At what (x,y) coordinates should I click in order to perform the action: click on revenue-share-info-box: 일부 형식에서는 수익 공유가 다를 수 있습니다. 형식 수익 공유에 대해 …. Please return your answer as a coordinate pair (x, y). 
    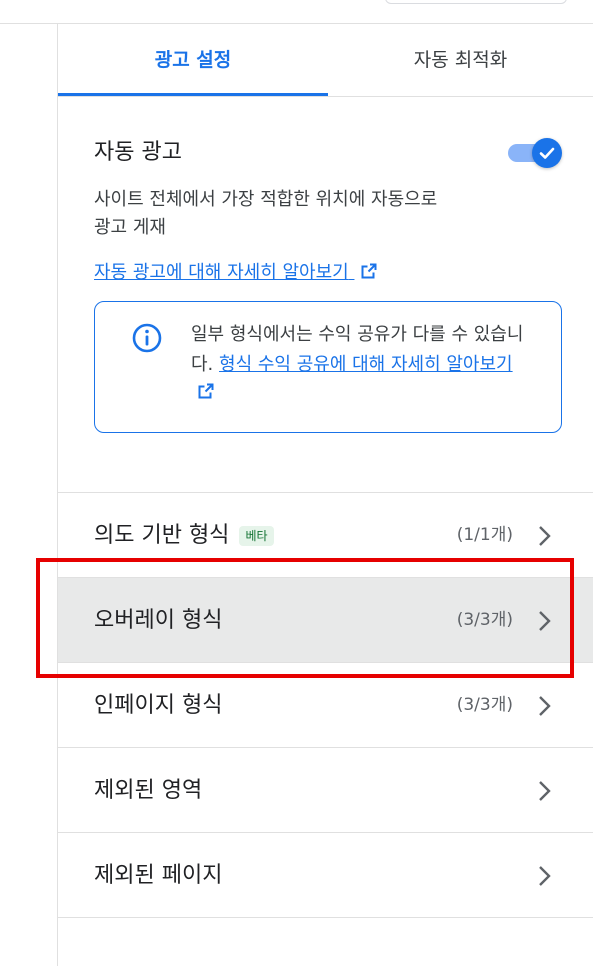
    Looking at the image, I should click on (328, 367).